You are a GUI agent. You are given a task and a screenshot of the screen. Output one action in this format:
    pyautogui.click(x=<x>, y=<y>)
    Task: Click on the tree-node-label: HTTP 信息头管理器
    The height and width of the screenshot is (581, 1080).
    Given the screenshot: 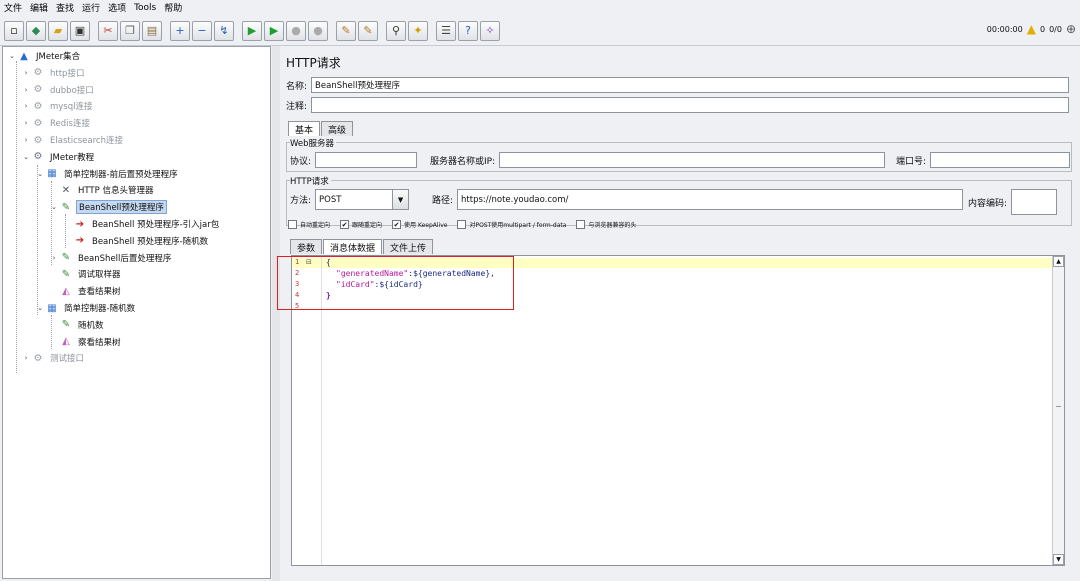 What is the action you would take?
    pyautogui.click(x=116, y=191)
    